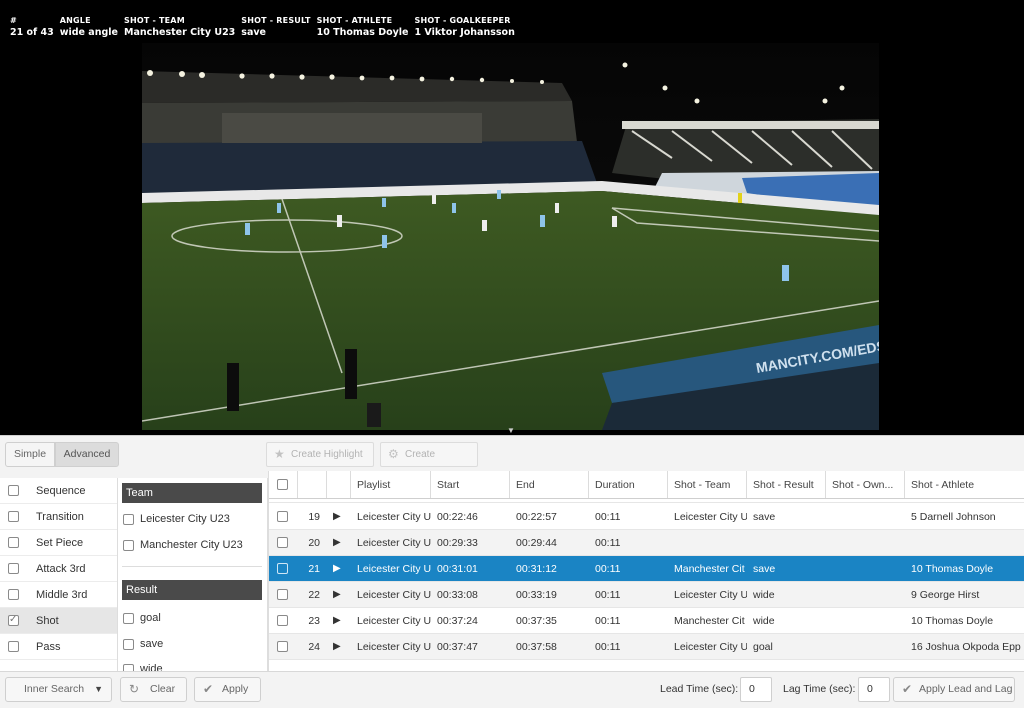 This screenshot has height=708, width=1024. What do you see at coordinates (339, 484) in the screenshot?
I see `header-play` at bounding box center [339, 484].